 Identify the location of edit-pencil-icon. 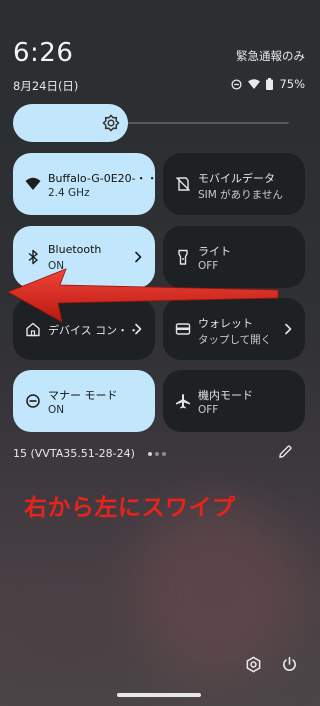
(285, 451).